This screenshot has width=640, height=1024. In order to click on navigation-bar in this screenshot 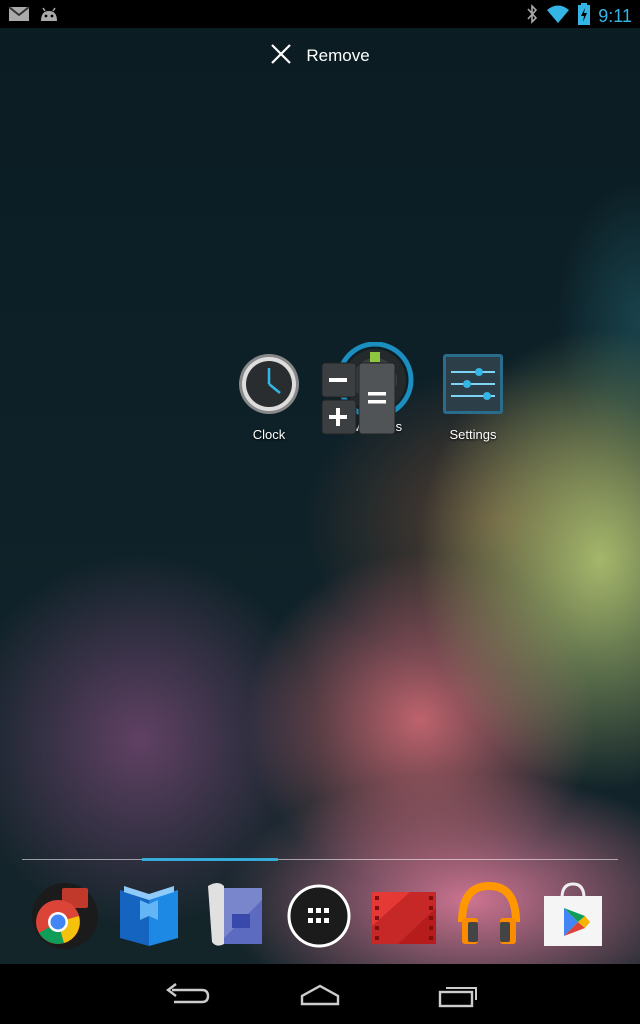, I will do `click(320, 994)`.